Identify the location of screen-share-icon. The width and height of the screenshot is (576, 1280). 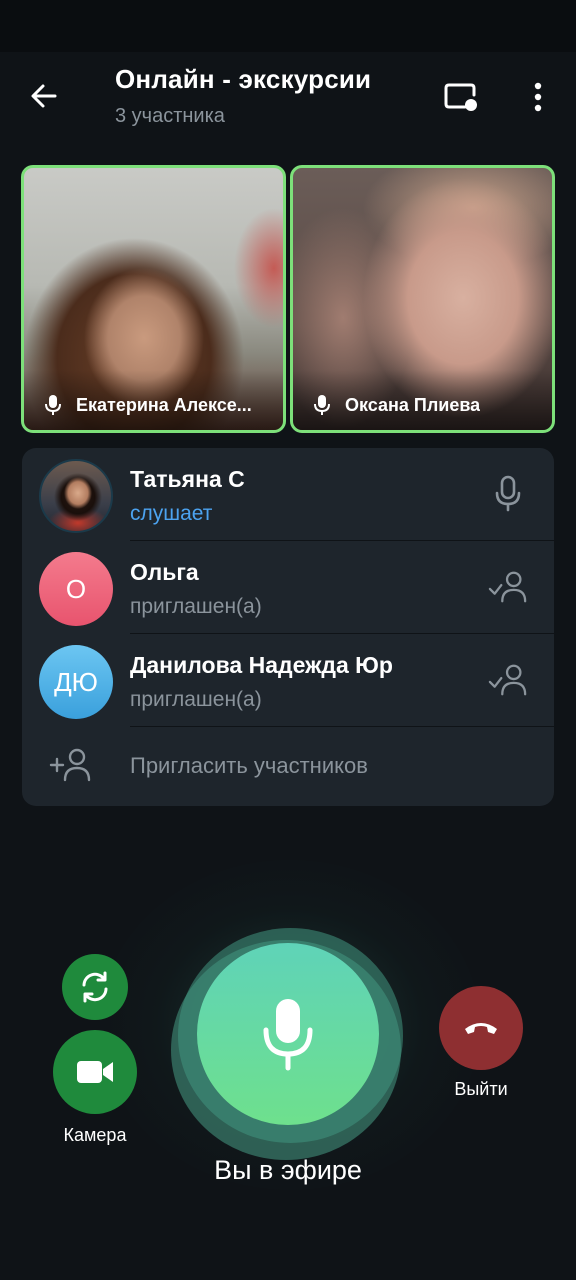
(460, 97).